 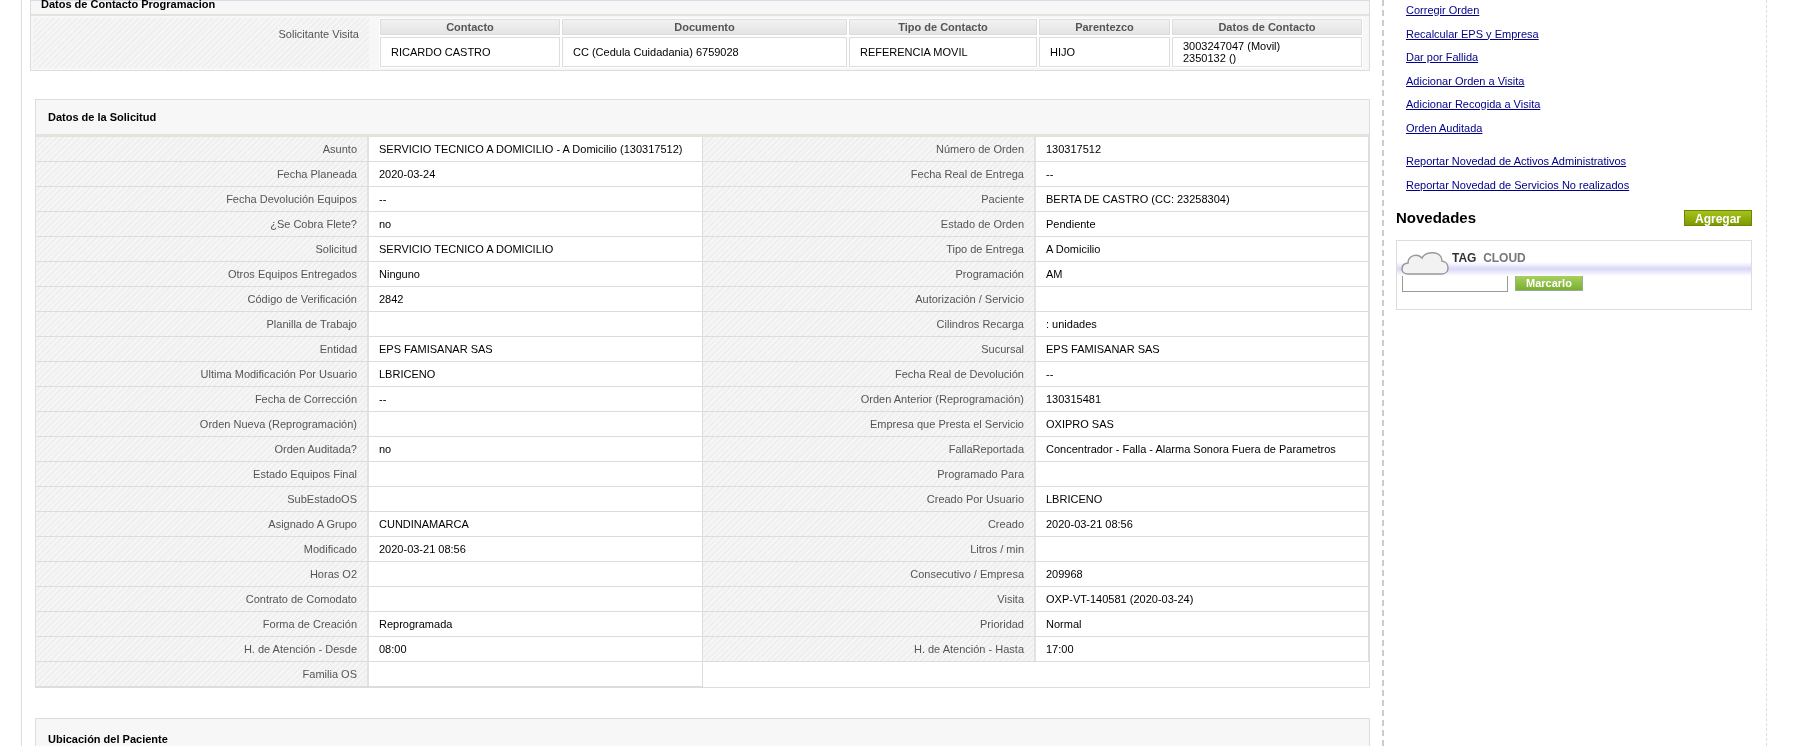 What do you see at coordinates (975, 499) in the screenshot?
I see `field-label: Creado Por Usuario` at bounding box center [975, 499].